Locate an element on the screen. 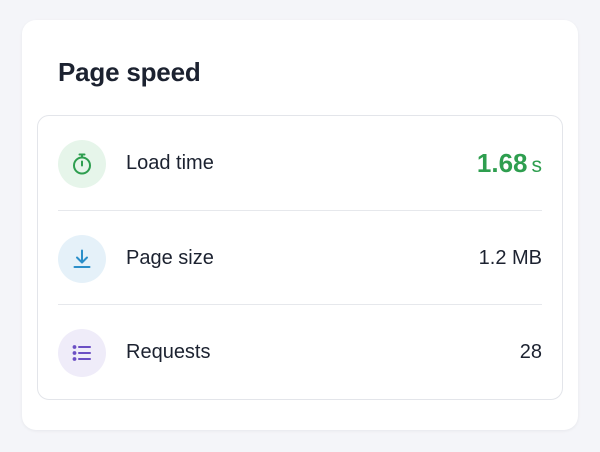  metric-label: Page size is located at coordinates (170, 258).